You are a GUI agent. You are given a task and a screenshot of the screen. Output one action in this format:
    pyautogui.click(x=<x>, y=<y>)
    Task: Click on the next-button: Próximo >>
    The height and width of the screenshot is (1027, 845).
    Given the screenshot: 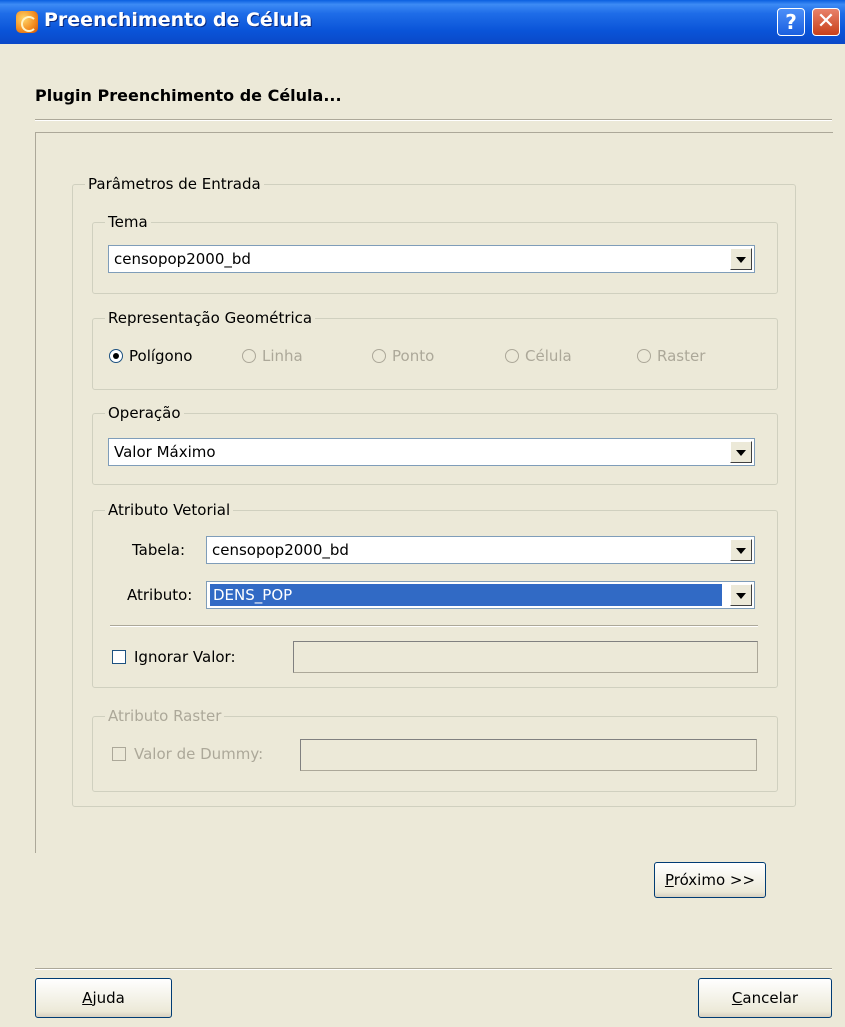 What is the action you would take?
    pyautogui.click(x=710, y=880)
    